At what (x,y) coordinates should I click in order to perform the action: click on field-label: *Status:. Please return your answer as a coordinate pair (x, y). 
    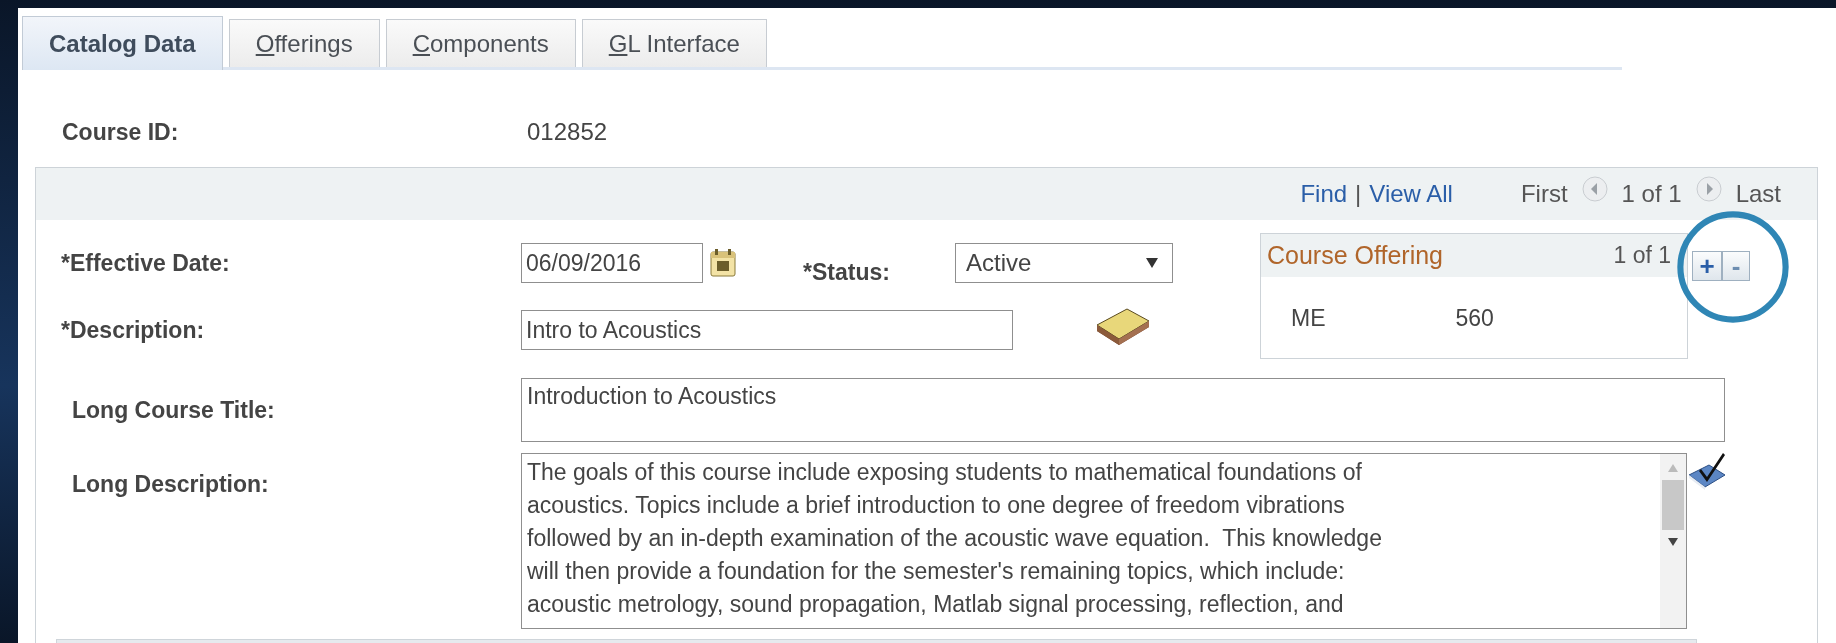
    Looking at the image, I should click on (847, 272).